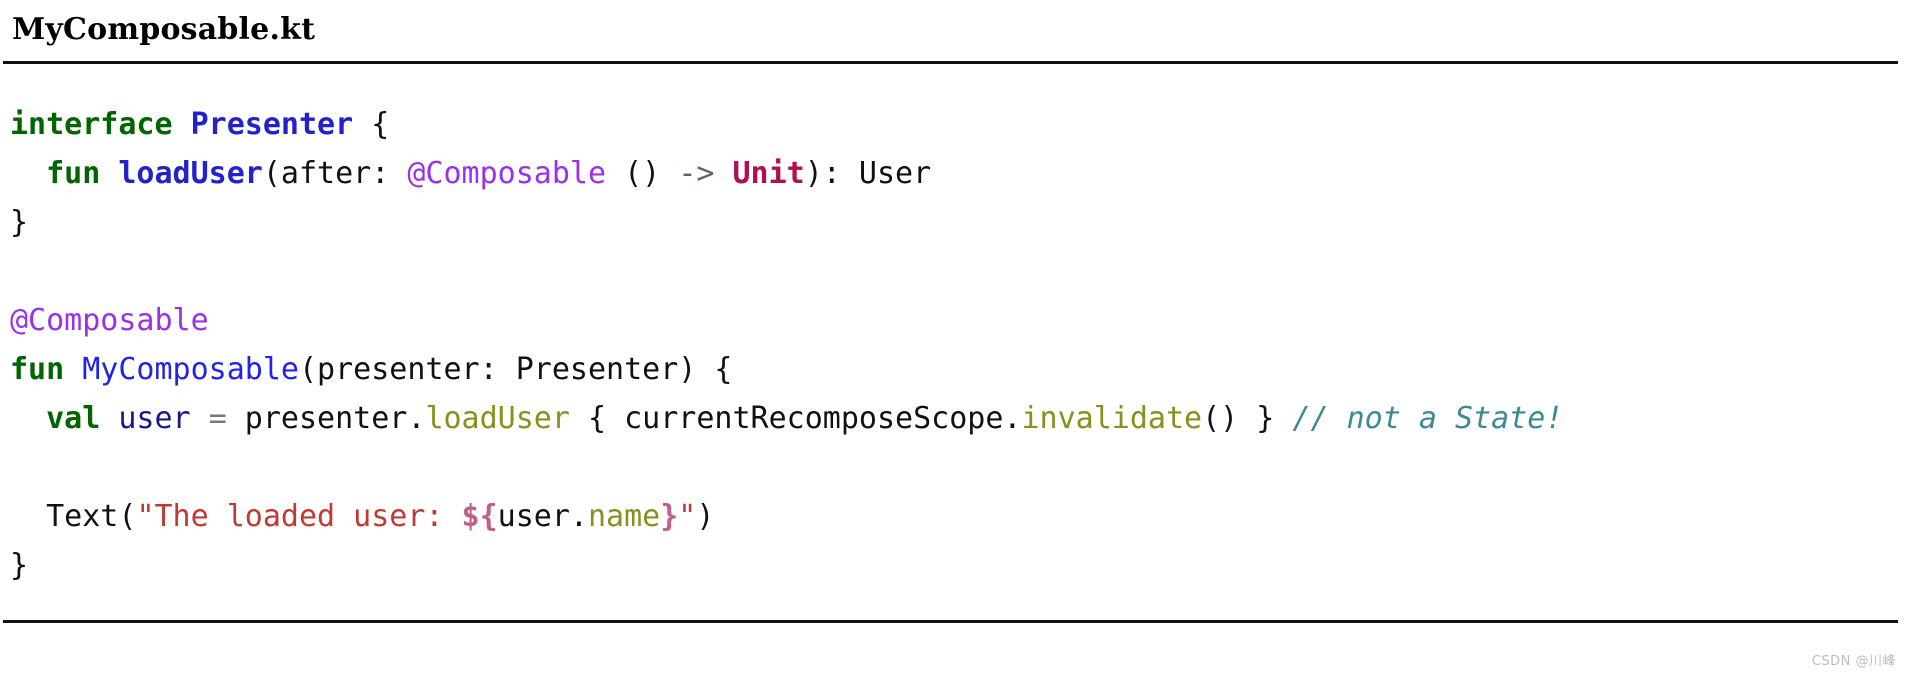 The width and height of the screenshot is (1906, 674). What do you see at coordinates (868, 173) in the screenshot?
I see `code-token: ): User` at bounding box center [868, 173].